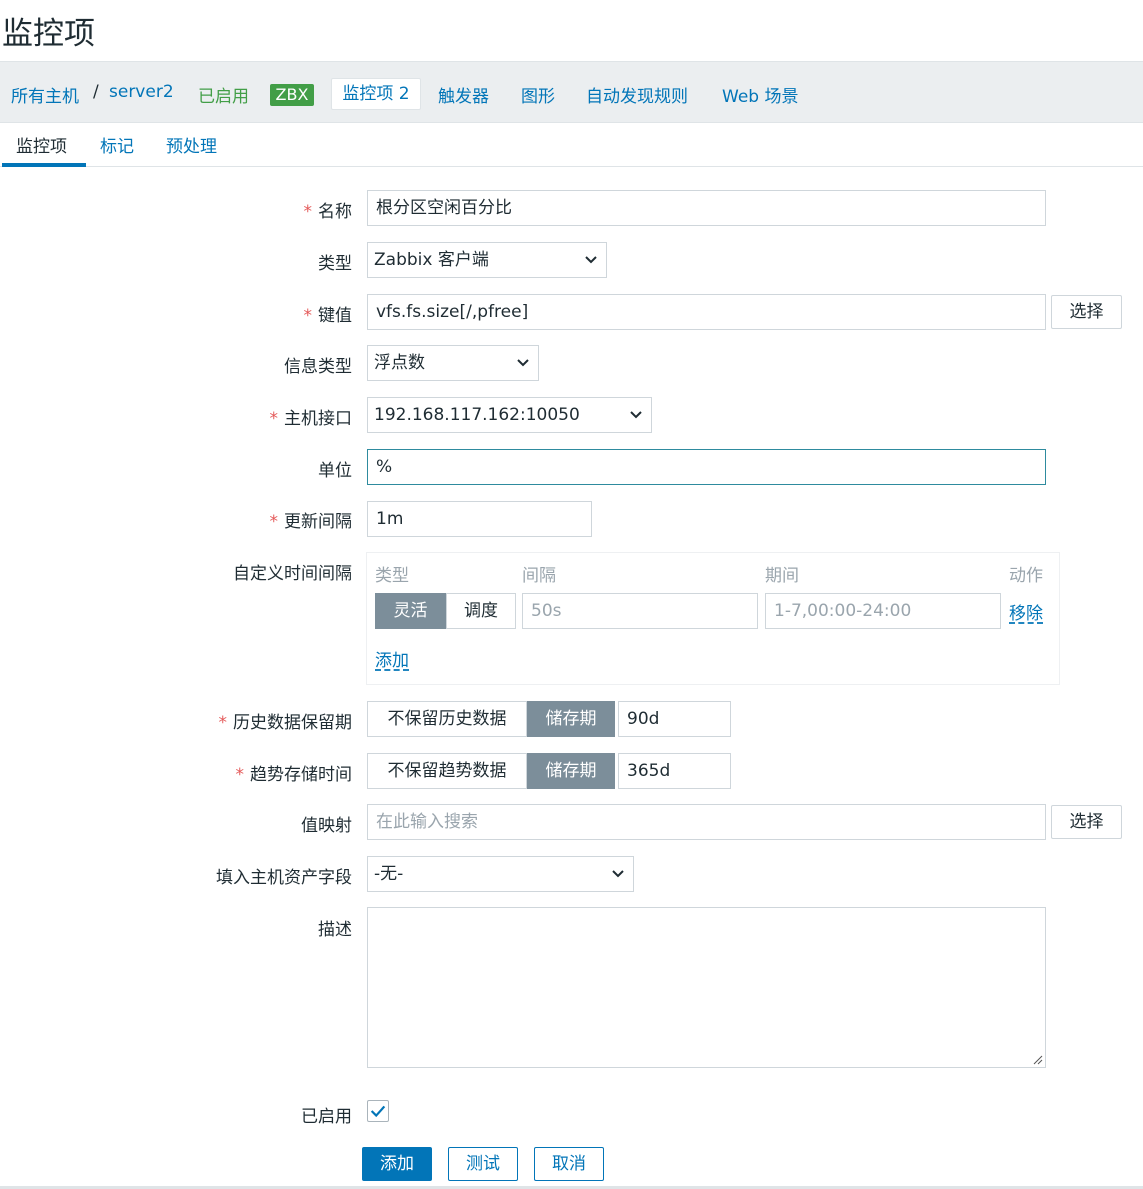 The image size is (1143, 1189). Describe the element at coordinates (328, 313) in the screenshot. I see `key-label: 键值` at that location.